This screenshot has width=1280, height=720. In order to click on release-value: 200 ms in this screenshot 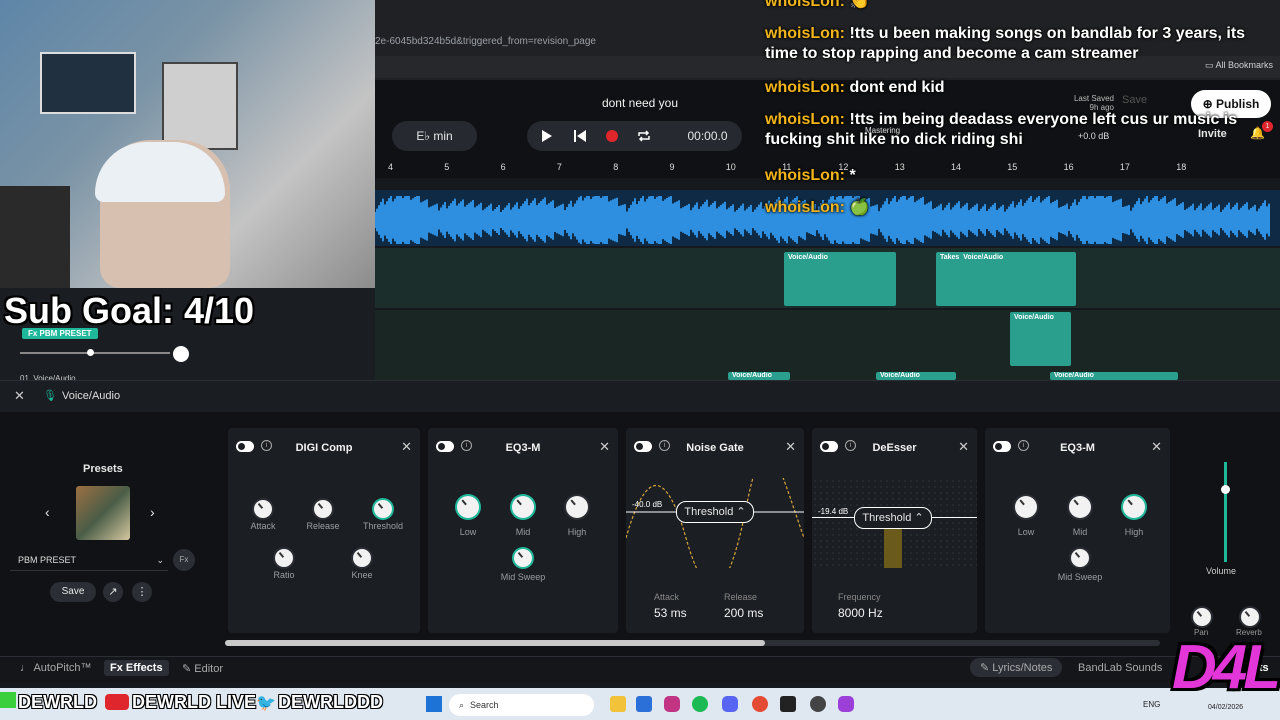, I will do `click(743, 613)`.